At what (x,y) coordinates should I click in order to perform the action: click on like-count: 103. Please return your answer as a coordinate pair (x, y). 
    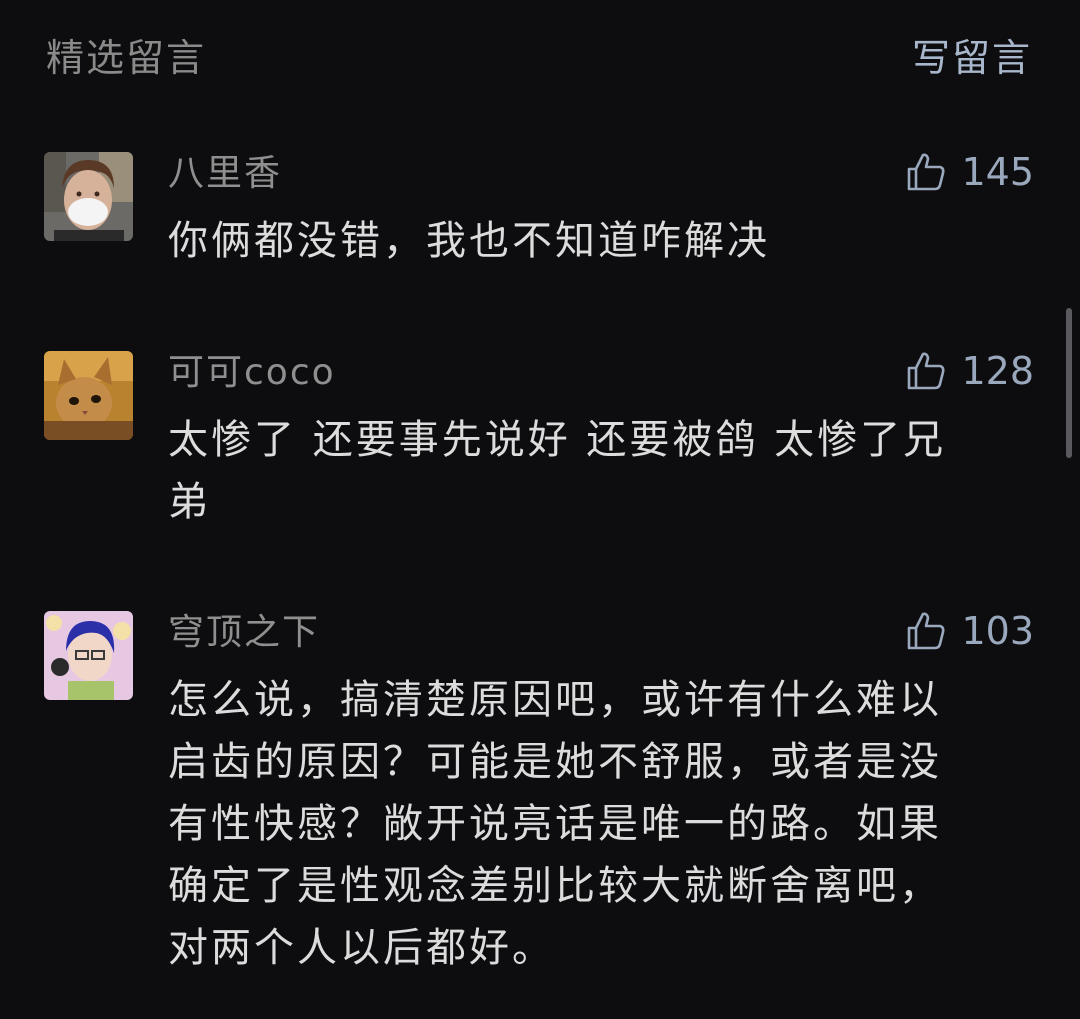
    Looking at the image, I should click on (997, 631).